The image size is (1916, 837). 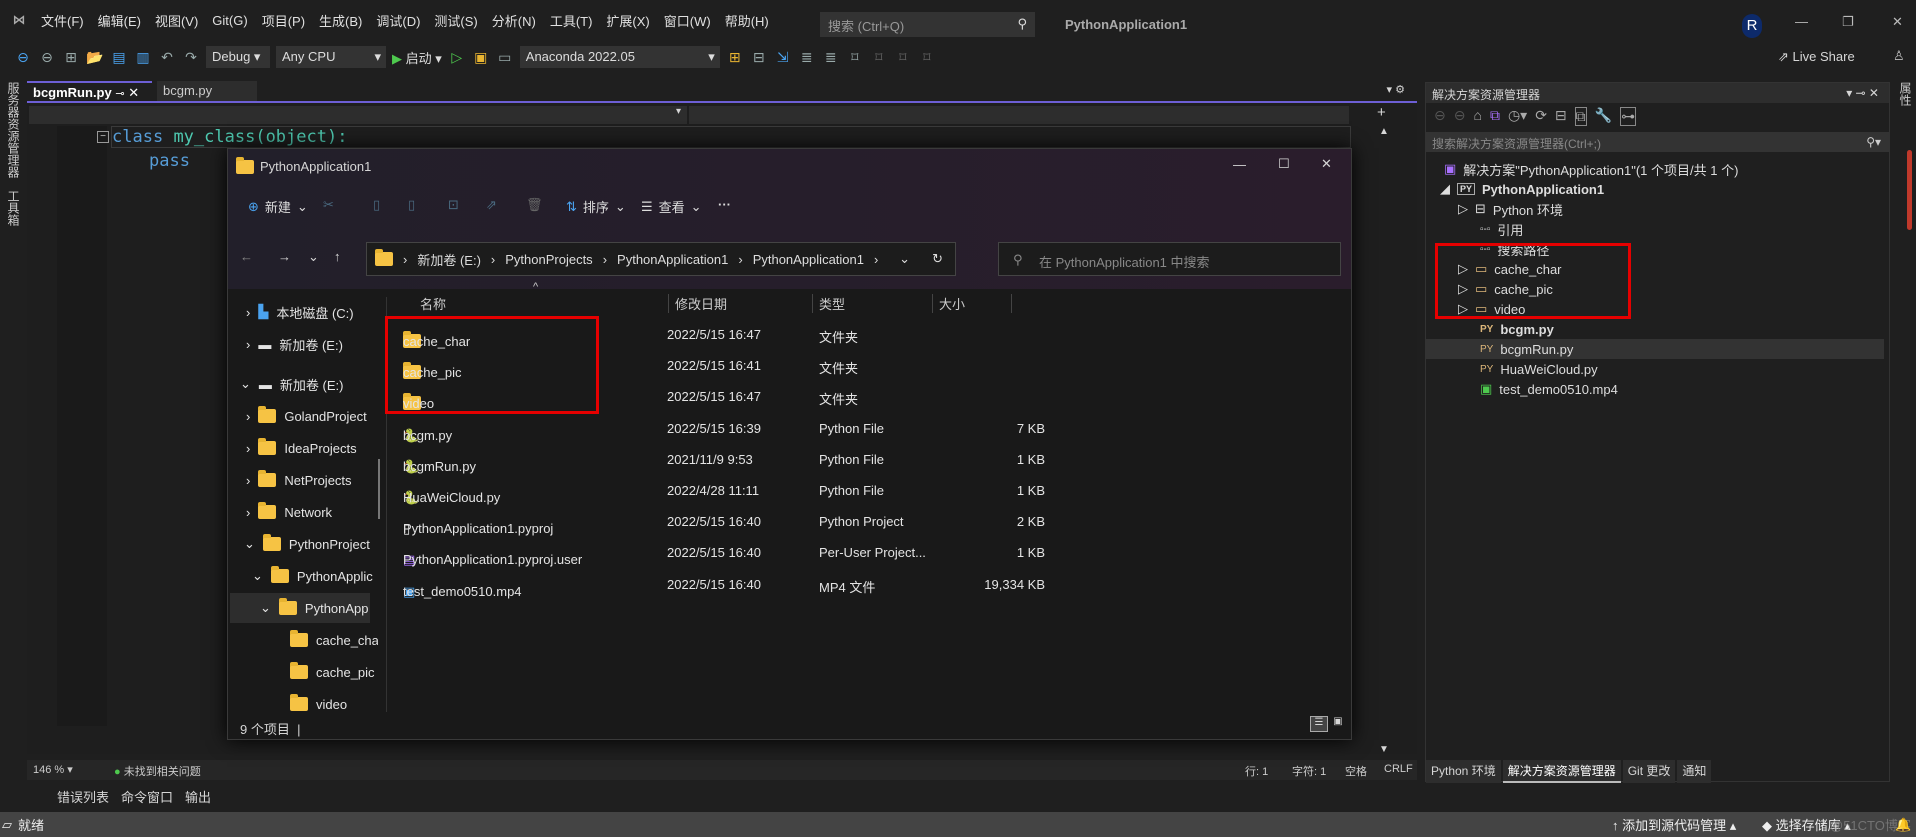 I want to click on menu-debug: 调试(D), so click(x=398, y=20).